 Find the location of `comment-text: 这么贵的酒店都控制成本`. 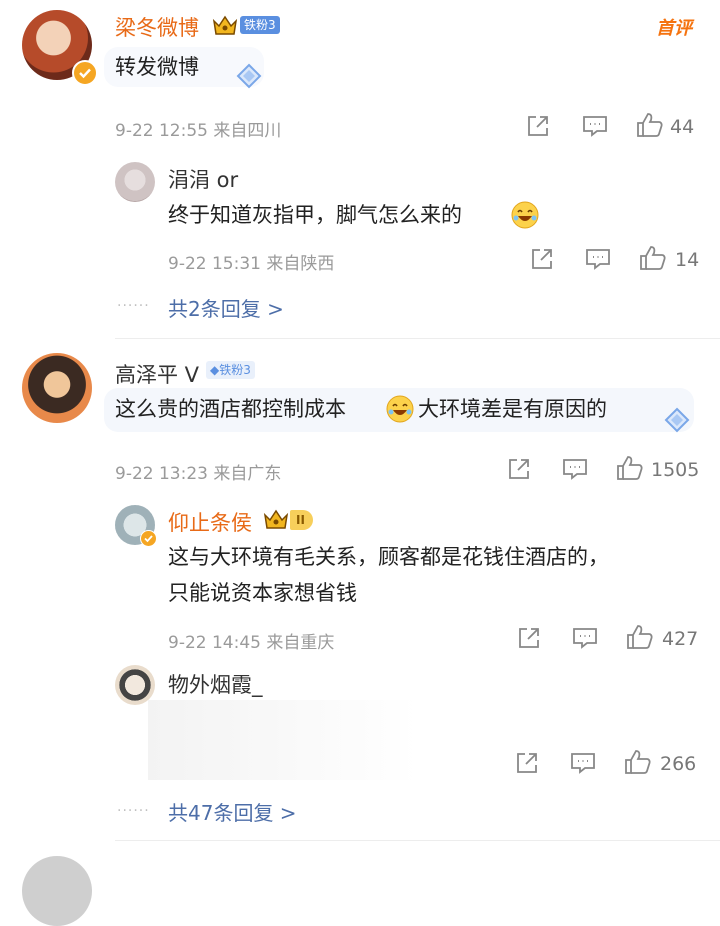

comment-text: 这么贵的酒店都控制成本 is located at coordinates (230, 409).